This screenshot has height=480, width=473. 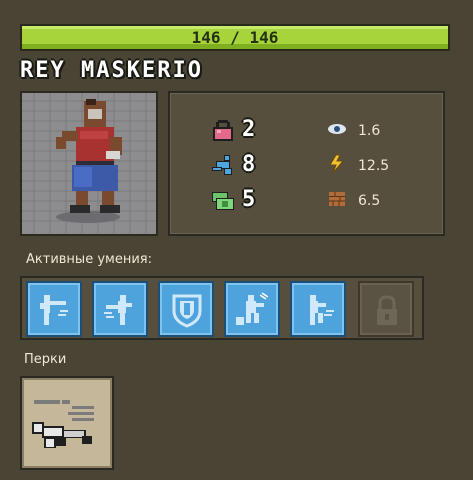 I want to click on skill-ground-punch, so click(x=252, y=309).